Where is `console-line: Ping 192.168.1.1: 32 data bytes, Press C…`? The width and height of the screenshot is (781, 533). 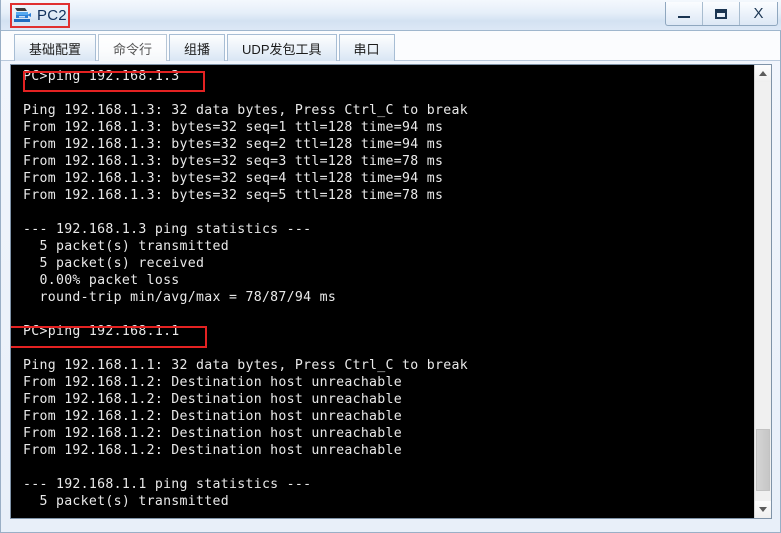
console-line: Ping 192.168.1.1: 32 data bytes, Press C… is located at coordinates (245, 365).